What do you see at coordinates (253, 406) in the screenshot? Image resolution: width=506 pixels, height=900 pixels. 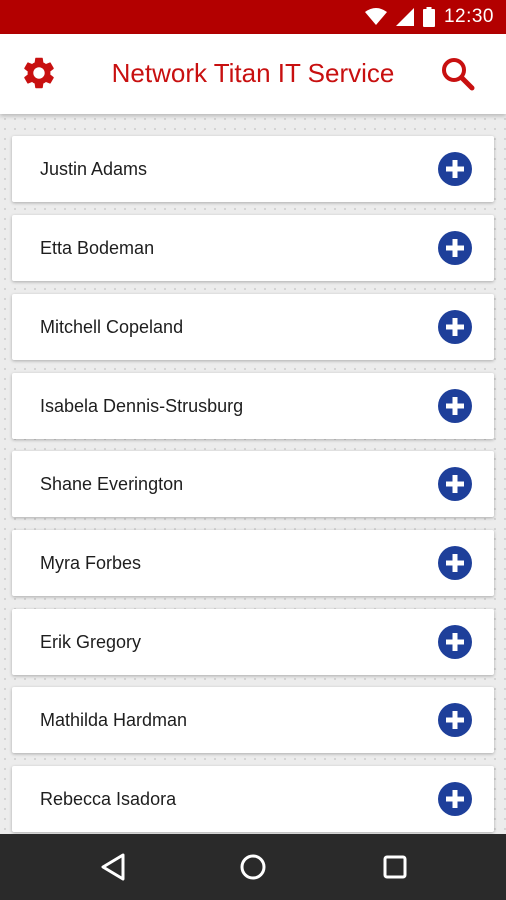 I see `list-item: Isabela Dennis-Strusburg` at bounding box center [253, 406].